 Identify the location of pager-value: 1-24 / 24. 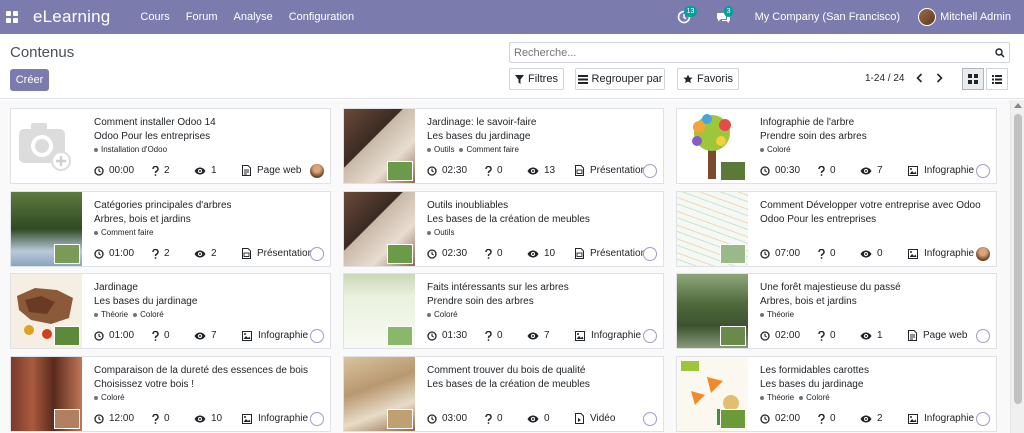
(884, 78).